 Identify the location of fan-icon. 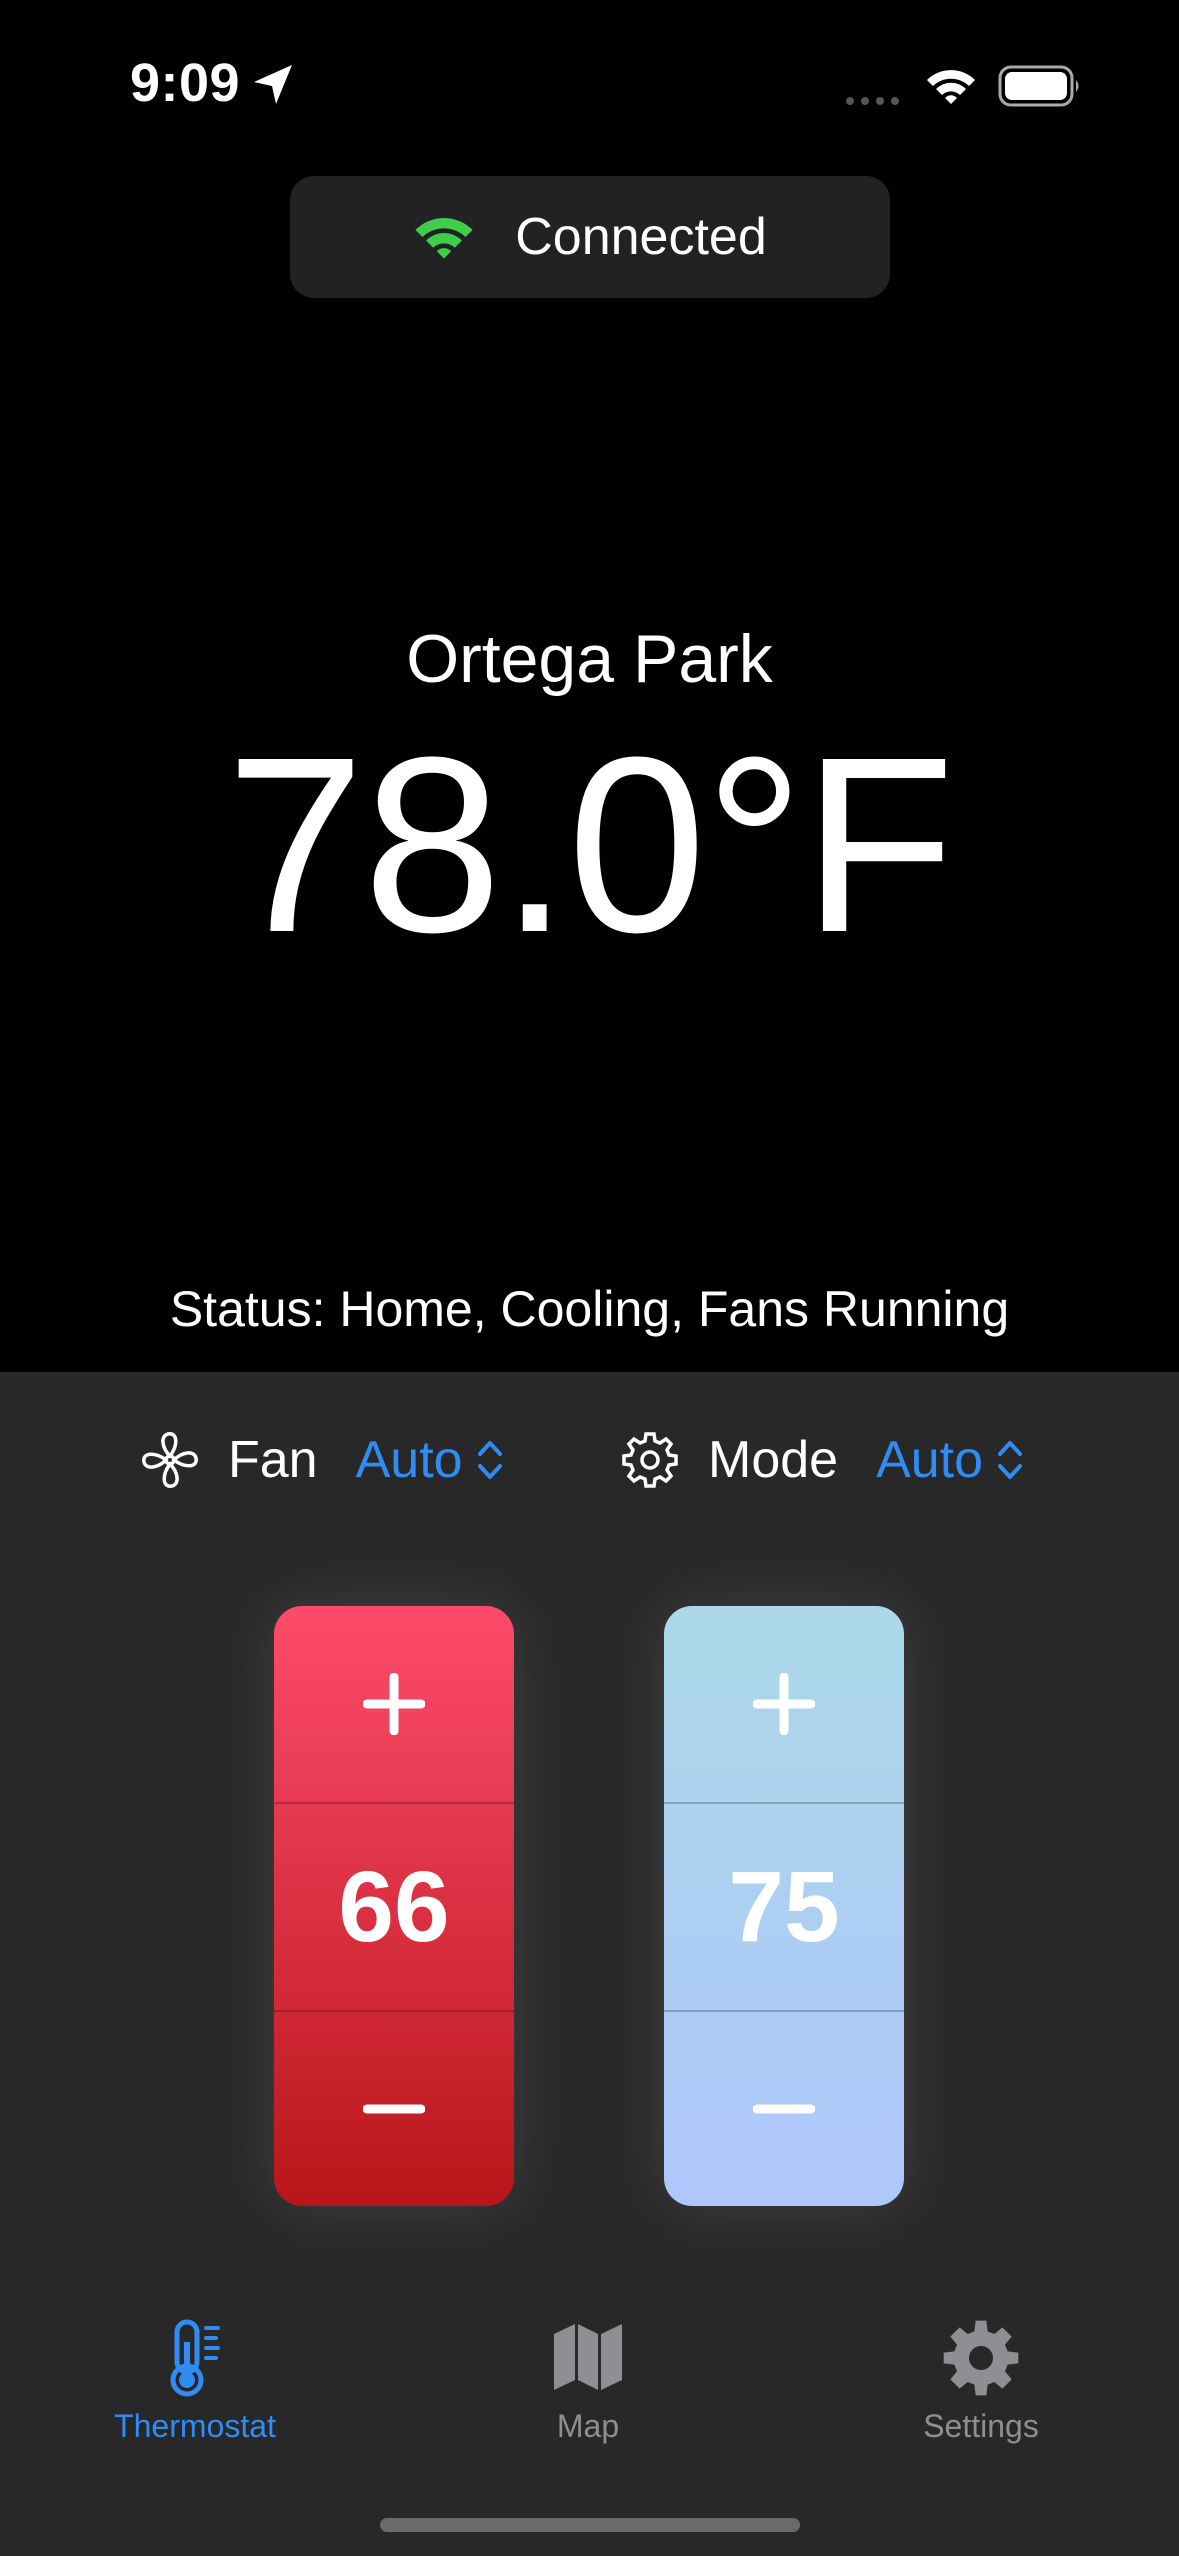
(170, 1460).